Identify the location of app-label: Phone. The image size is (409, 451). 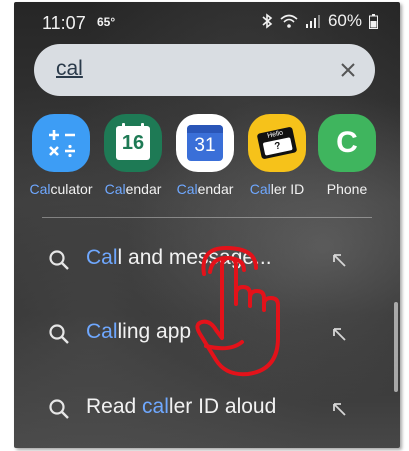
(347, 189).